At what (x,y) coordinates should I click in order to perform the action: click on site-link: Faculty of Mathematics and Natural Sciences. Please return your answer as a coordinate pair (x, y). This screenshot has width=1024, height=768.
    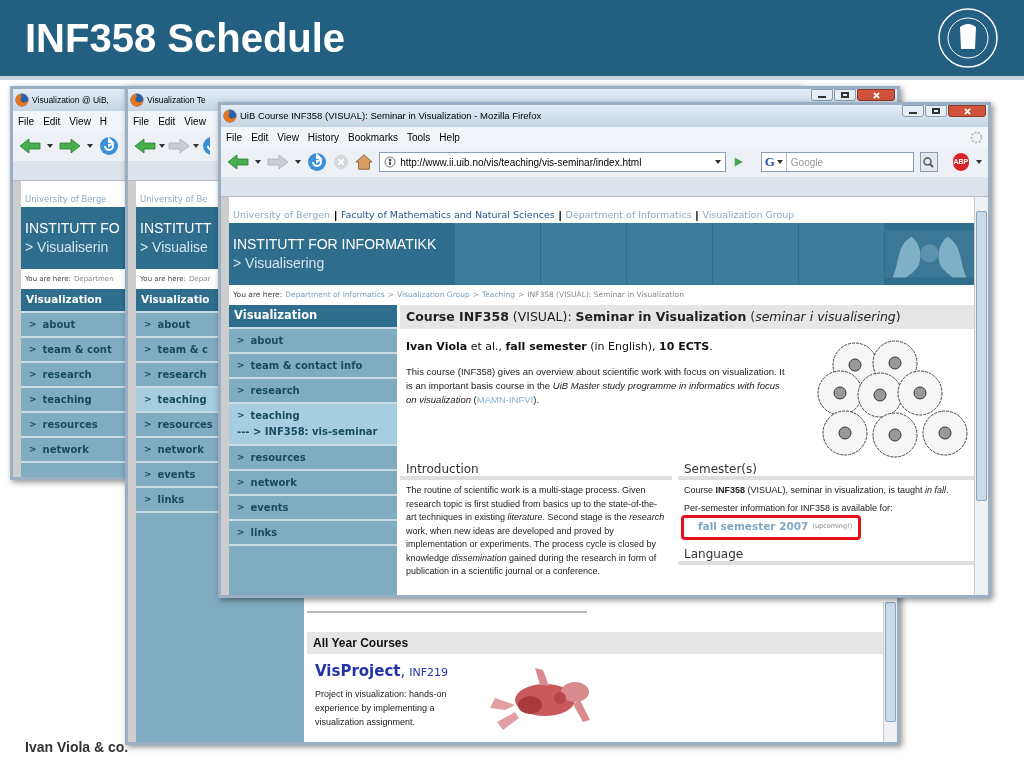
    Looking at the image, I should click on (447, 215).